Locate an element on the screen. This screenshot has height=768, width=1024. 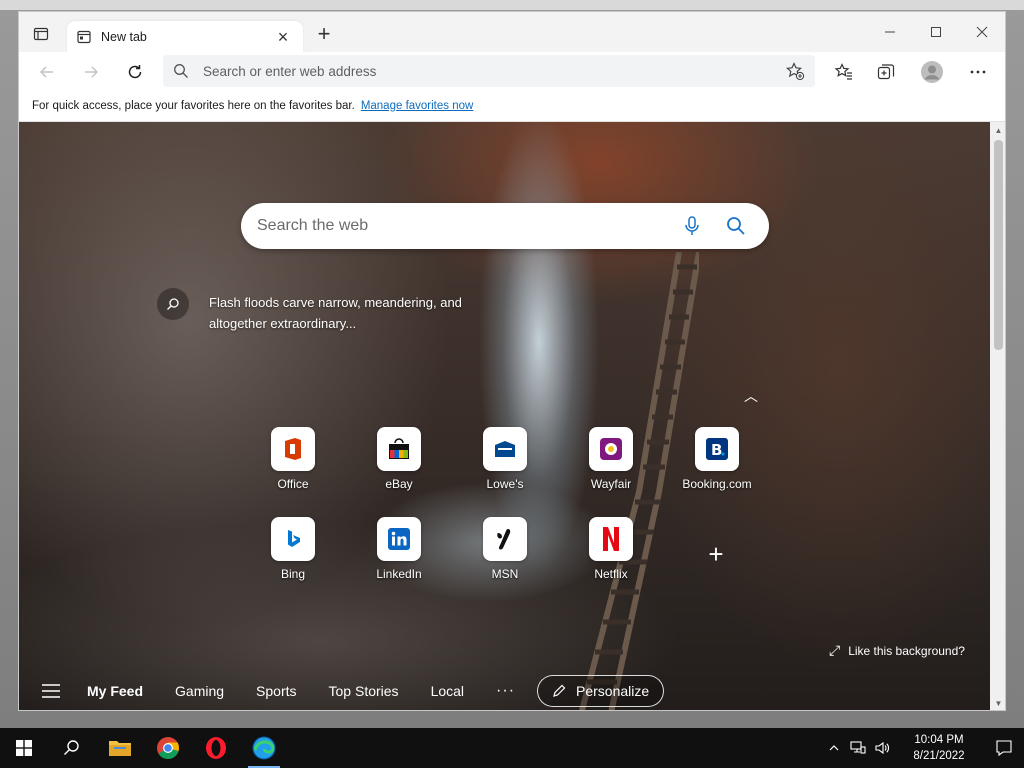
windows-logo-icon is located at coordinates (24, 748).